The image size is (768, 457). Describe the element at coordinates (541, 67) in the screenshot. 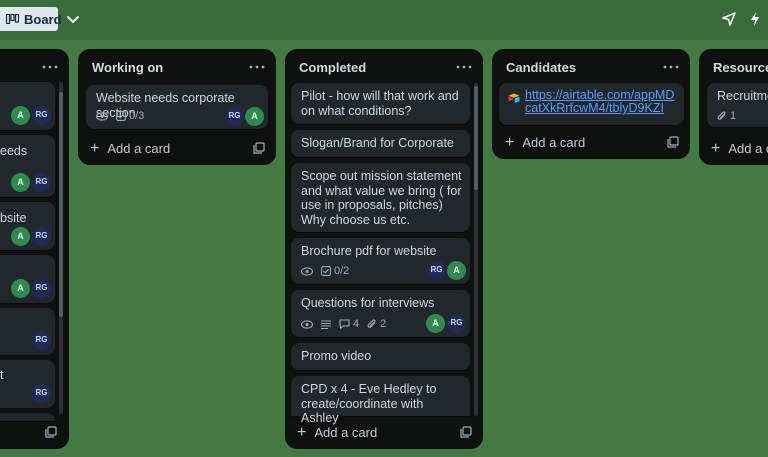

I see `list-title: Candidates` at that location.